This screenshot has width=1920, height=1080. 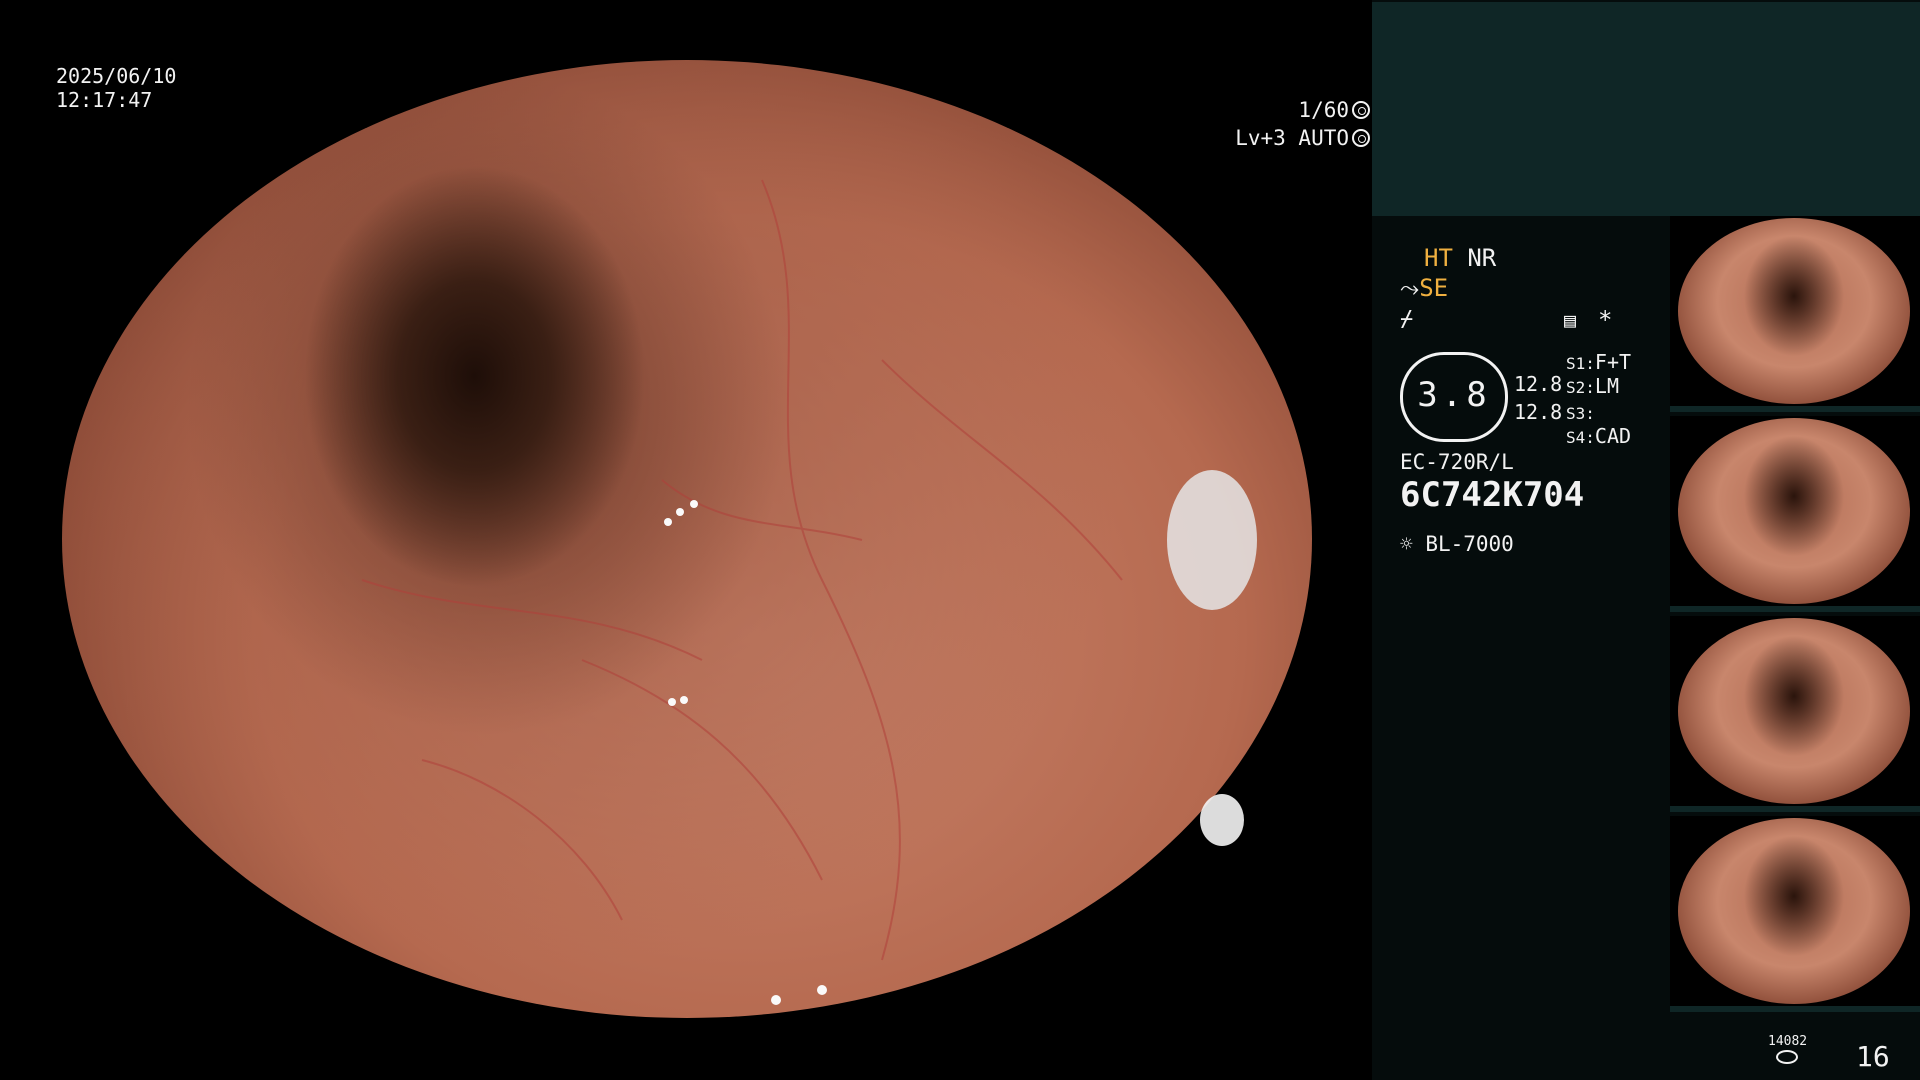 I want to click on value-b: 12.8, so click(x=1538, y=412).